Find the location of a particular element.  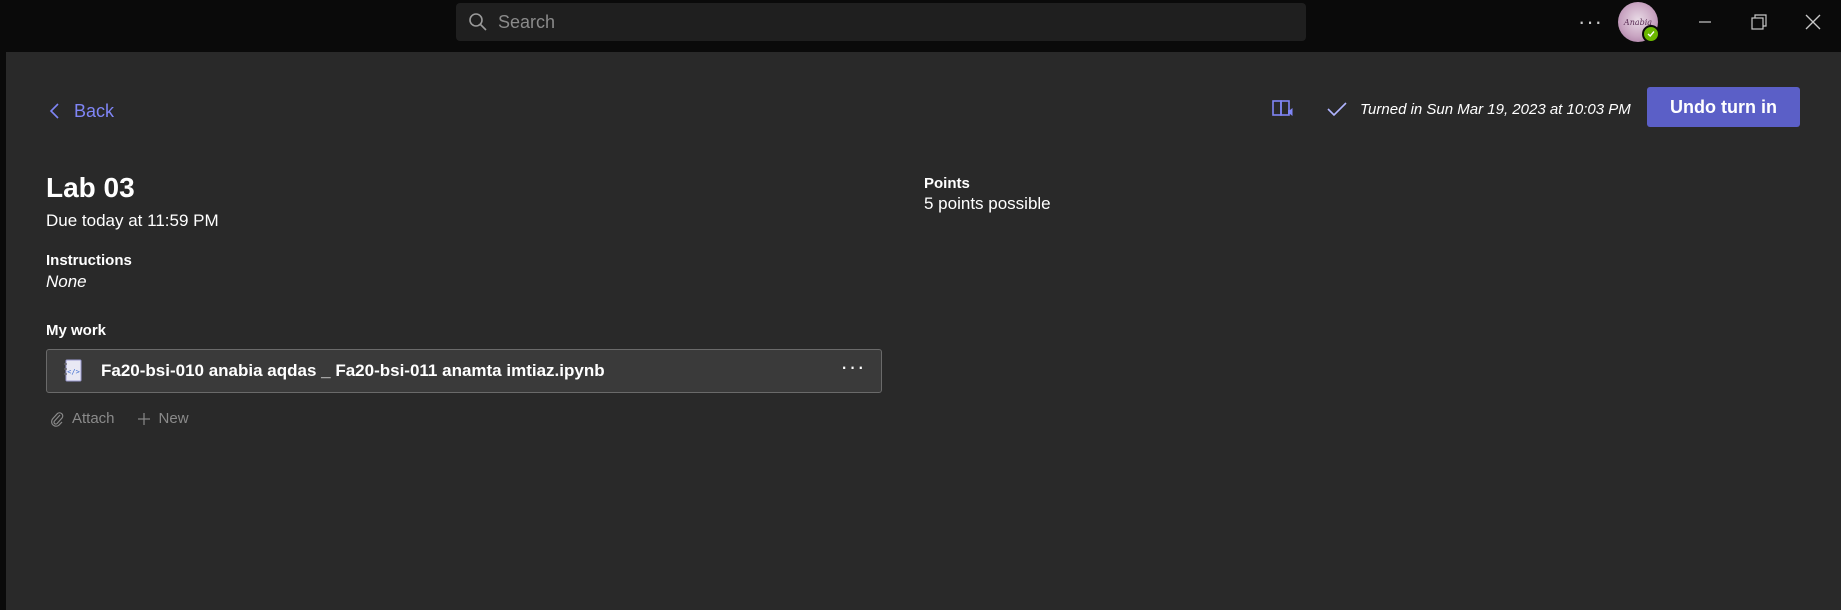

work-actions: Attach New is located at coordinates (130, 418).